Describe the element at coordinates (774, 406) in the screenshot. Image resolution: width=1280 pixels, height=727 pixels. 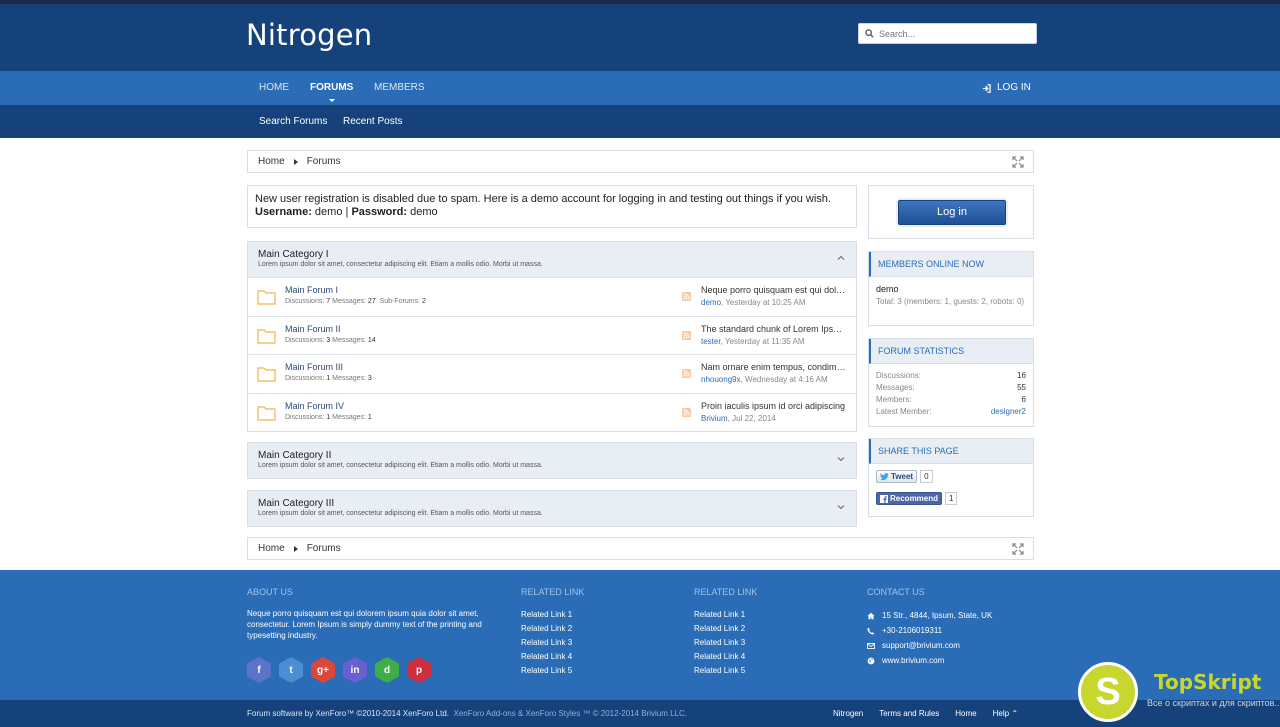
I see `last-post-title: Proin iaculis ipsum id orci adipiscing` at that location.